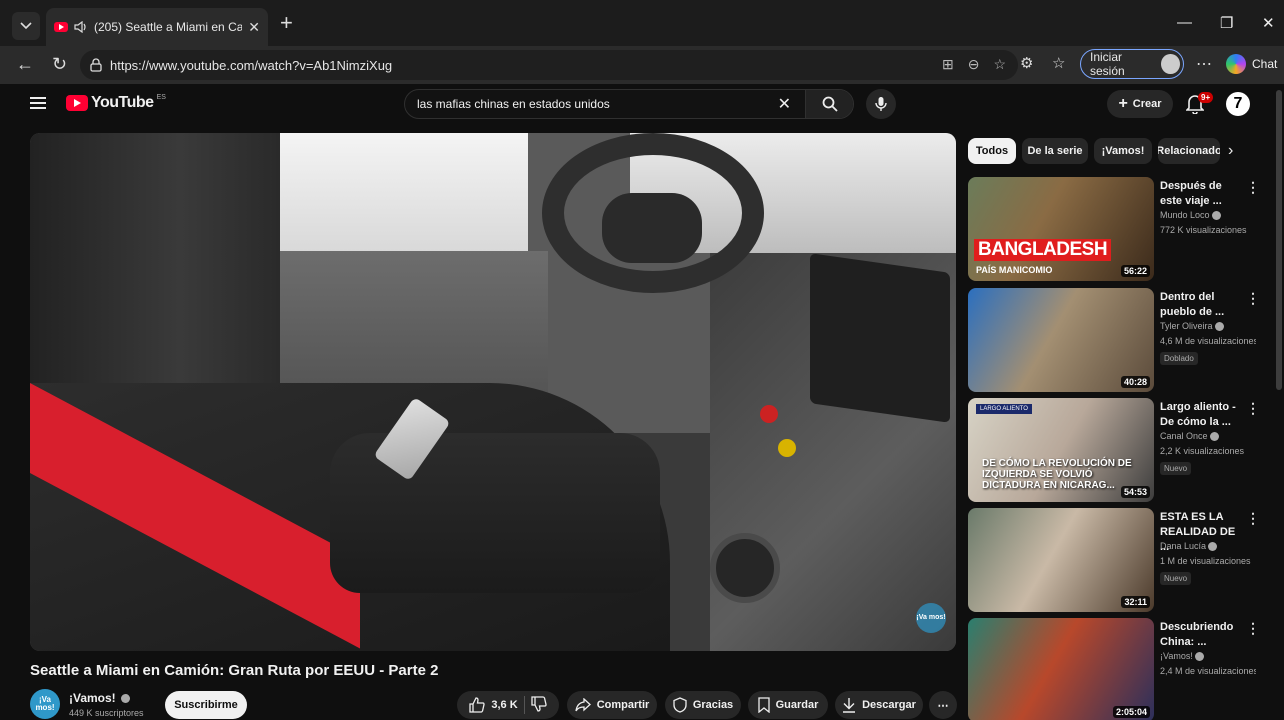  I want to click on more-options-icon: ⋯, so click(1204, 64).